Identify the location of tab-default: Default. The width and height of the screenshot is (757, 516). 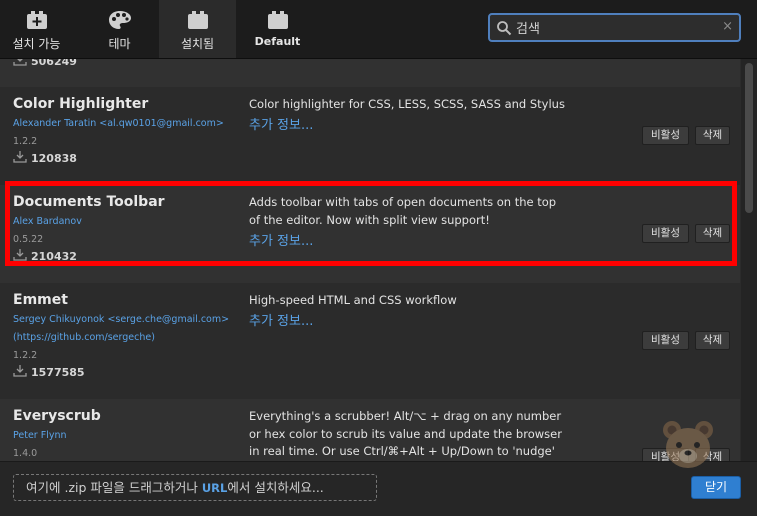
(277, 29).